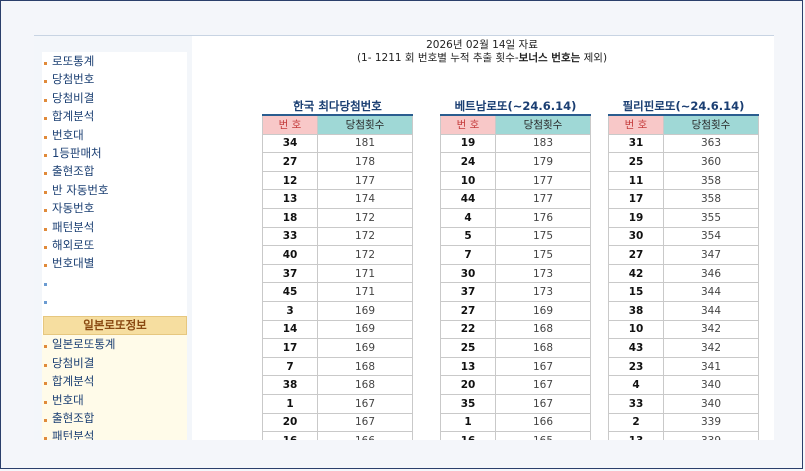 The image size is (805, 471). I want to click on table-row: 7 175, so click(515, 255).